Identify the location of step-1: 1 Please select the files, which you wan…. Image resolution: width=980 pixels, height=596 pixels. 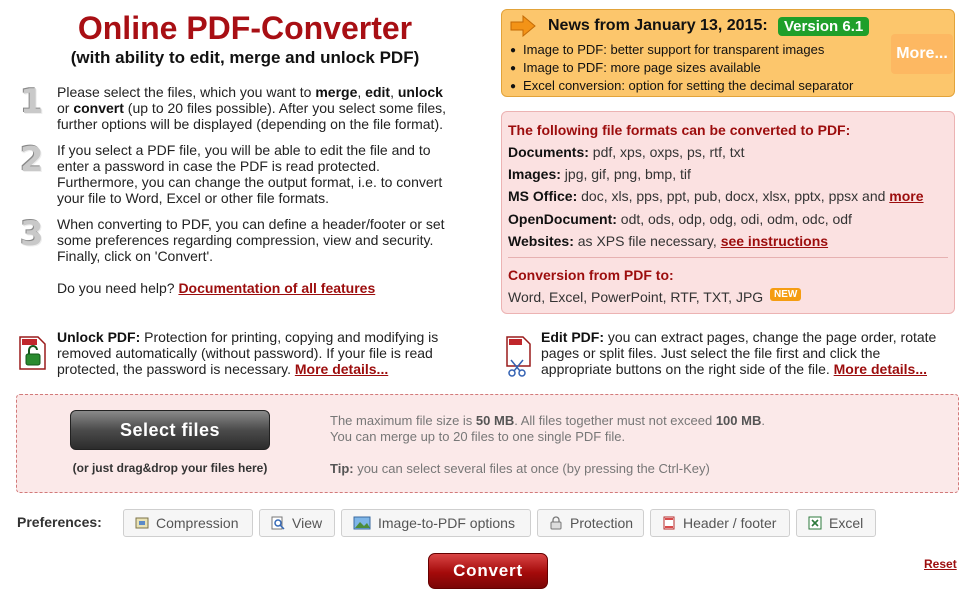
(240, 108).